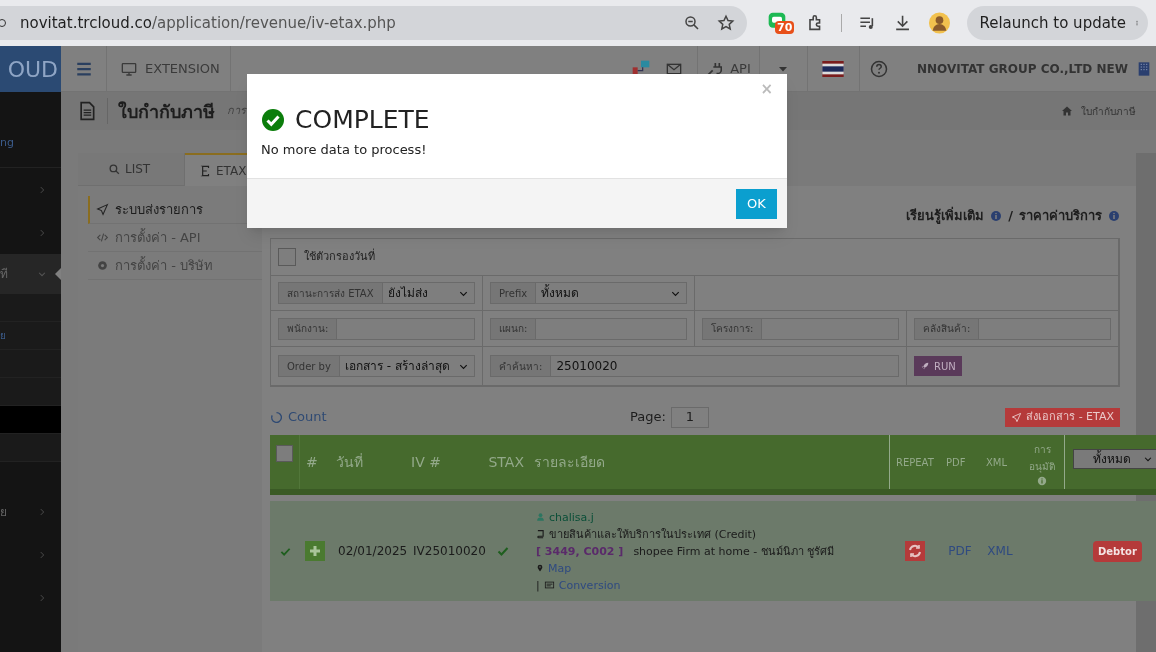 The image size is (1156, 652). Describe the element at coordinates (1114, 459) in the screenshot. I see `status-filter-select: ทั้งหมด` at that location.